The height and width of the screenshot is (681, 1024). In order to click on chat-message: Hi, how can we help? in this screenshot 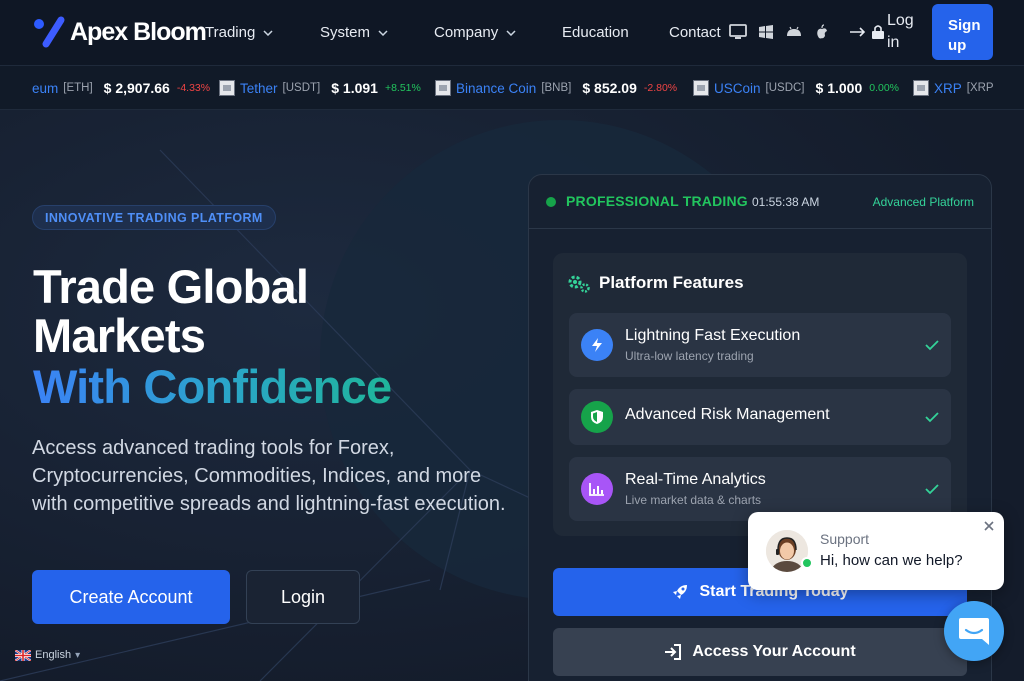, I will do `click(891, 560)`.